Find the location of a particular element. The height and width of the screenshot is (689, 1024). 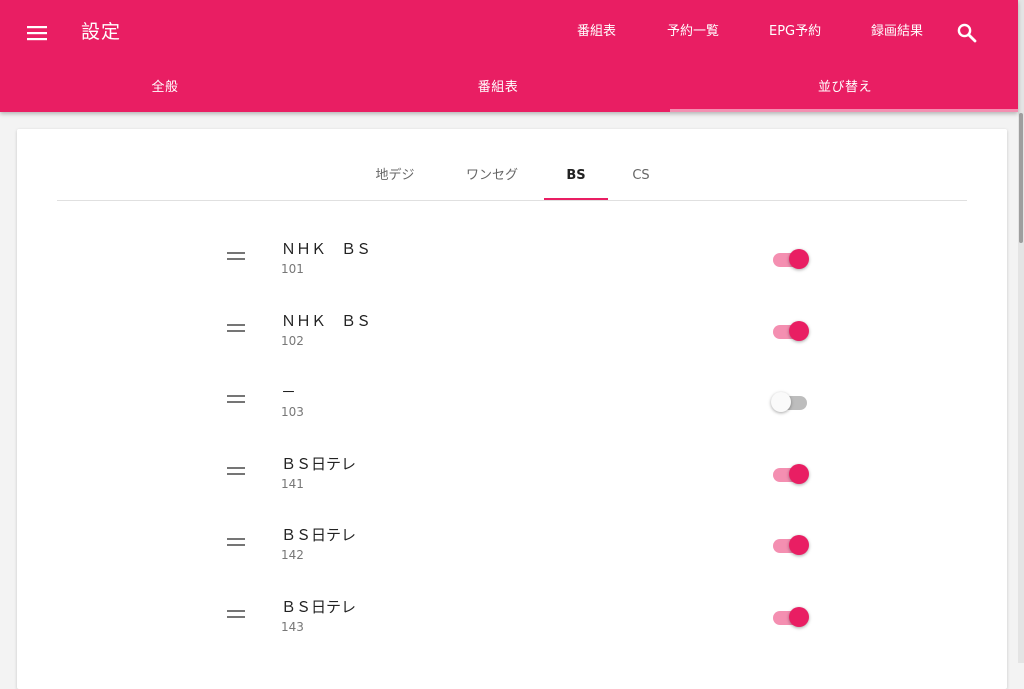

search-icon is located at coordinates (967, 33).